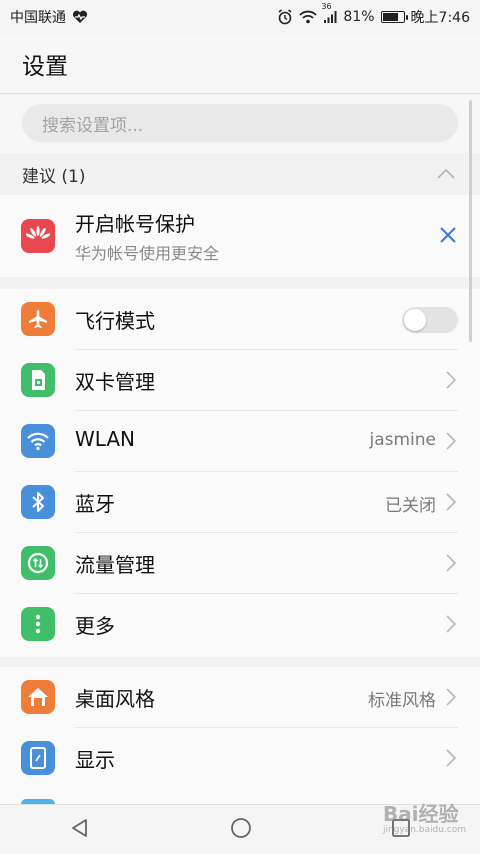 The image size is (480, 854). I want to click on setting-row-home-style: 桌面风格 标准风格, so click(240, 697).